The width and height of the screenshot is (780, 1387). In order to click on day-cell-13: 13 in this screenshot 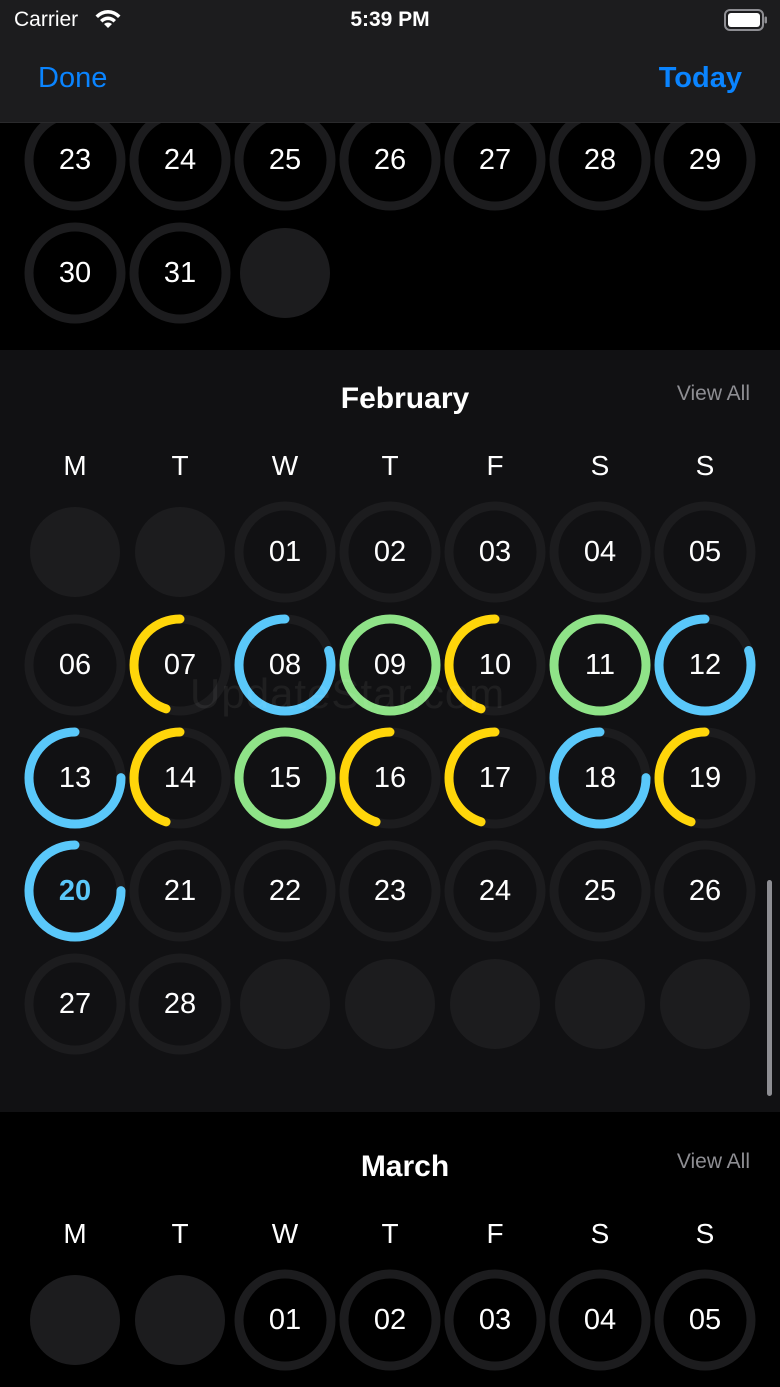, I will do `click(75, 778)`.